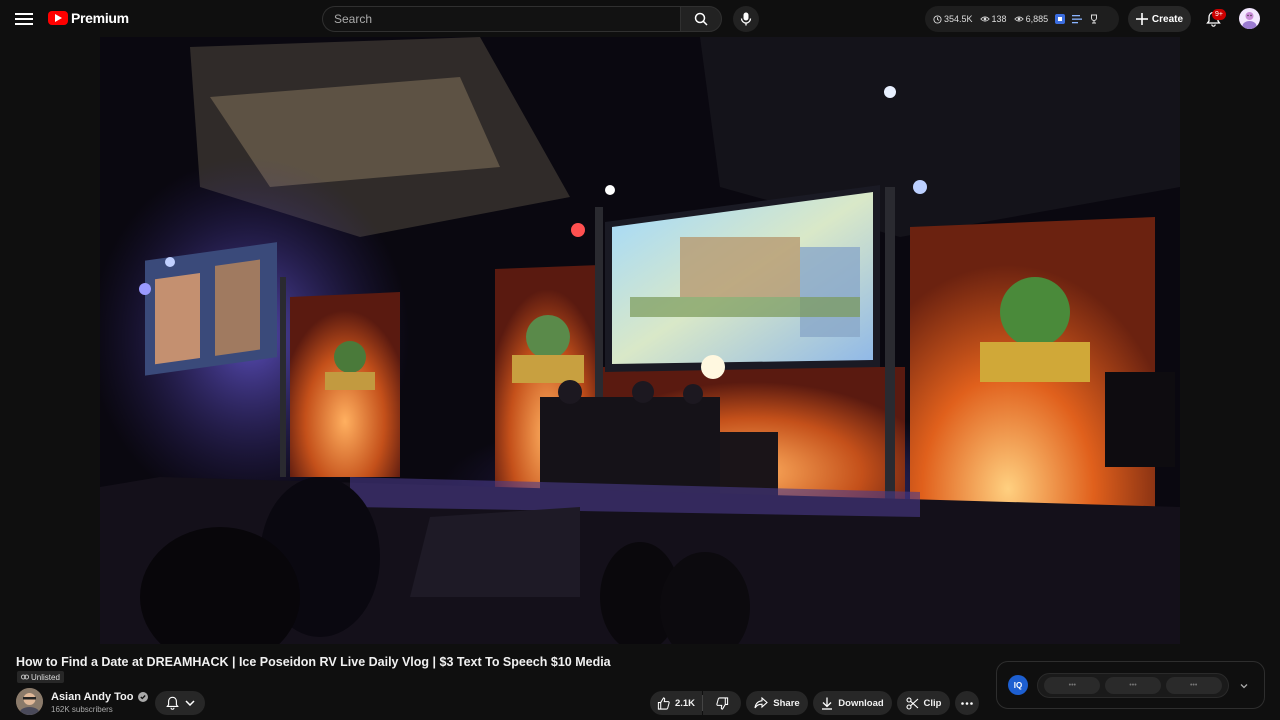  What do you see at coordinates (861, 703) in the screenshot?
I see `download-label: Download` at bounding box center [861, 703].